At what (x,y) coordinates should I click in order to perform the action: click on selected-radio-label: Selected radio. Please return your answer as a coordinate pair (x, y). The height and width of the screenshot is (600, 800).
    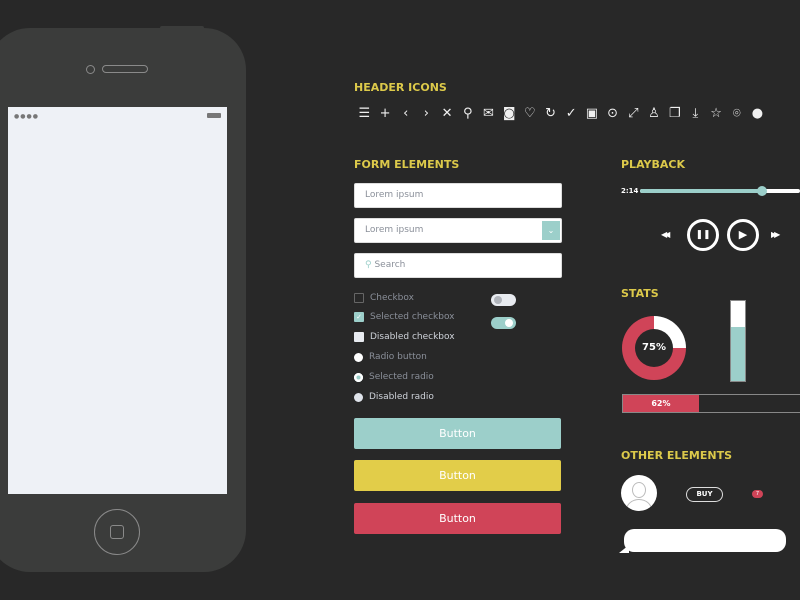
    Looking at the image, I should click on (401, 377).